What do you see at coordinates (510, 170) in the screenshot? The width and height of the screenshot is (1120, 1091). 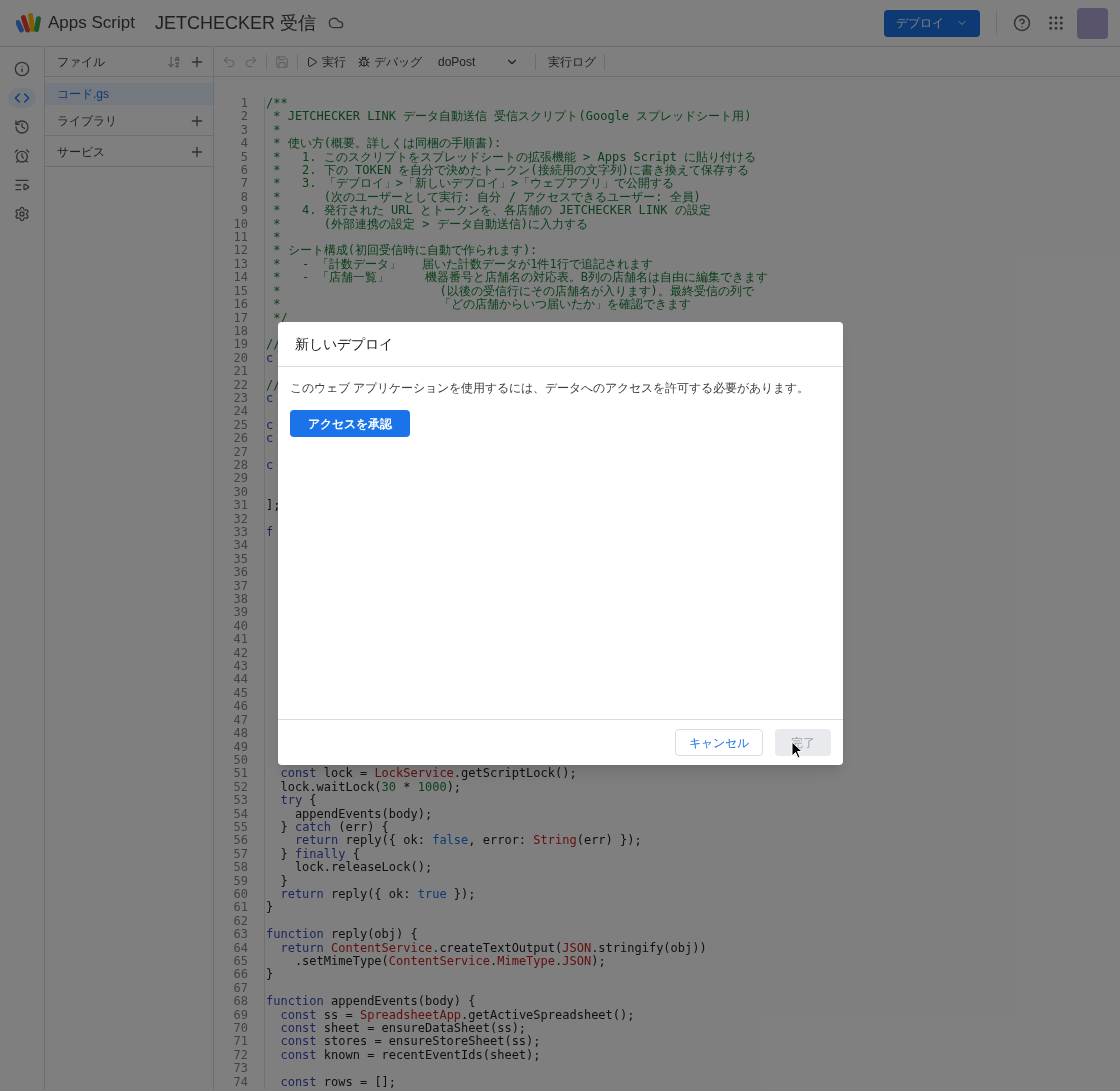 I see `code-line: * 2. 下の TOKEN を自分で決めたトークン(接続用の文字列)に書き換えて保存する` at bounding box center [510, 170].